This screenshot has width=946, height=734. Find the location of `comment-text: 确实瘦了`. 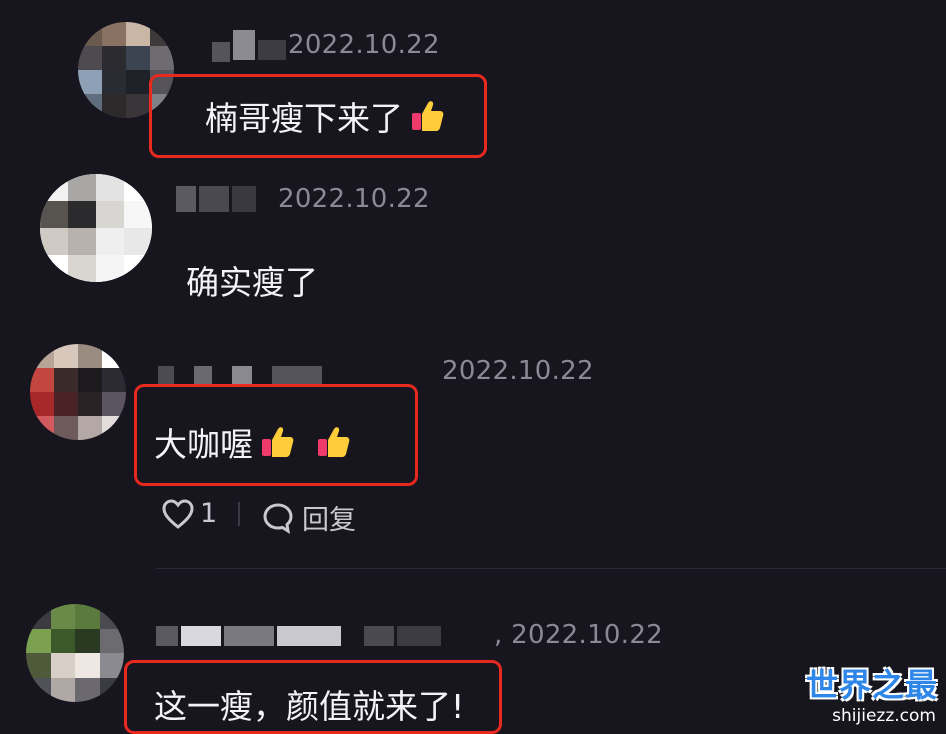

comment-text: 确实瘦了 is located at coordinates (252, 282).